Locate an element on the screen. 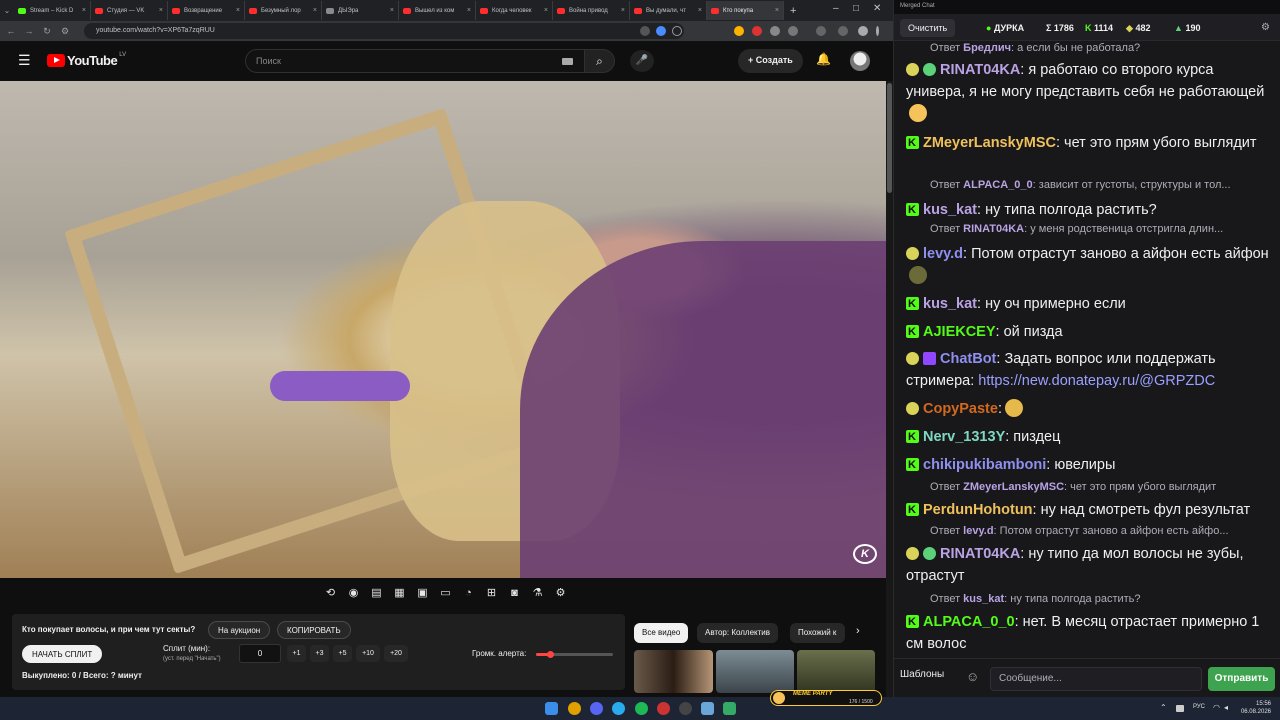  screenshot-camera-icon: ◙ is located at coordinates (514, 593).